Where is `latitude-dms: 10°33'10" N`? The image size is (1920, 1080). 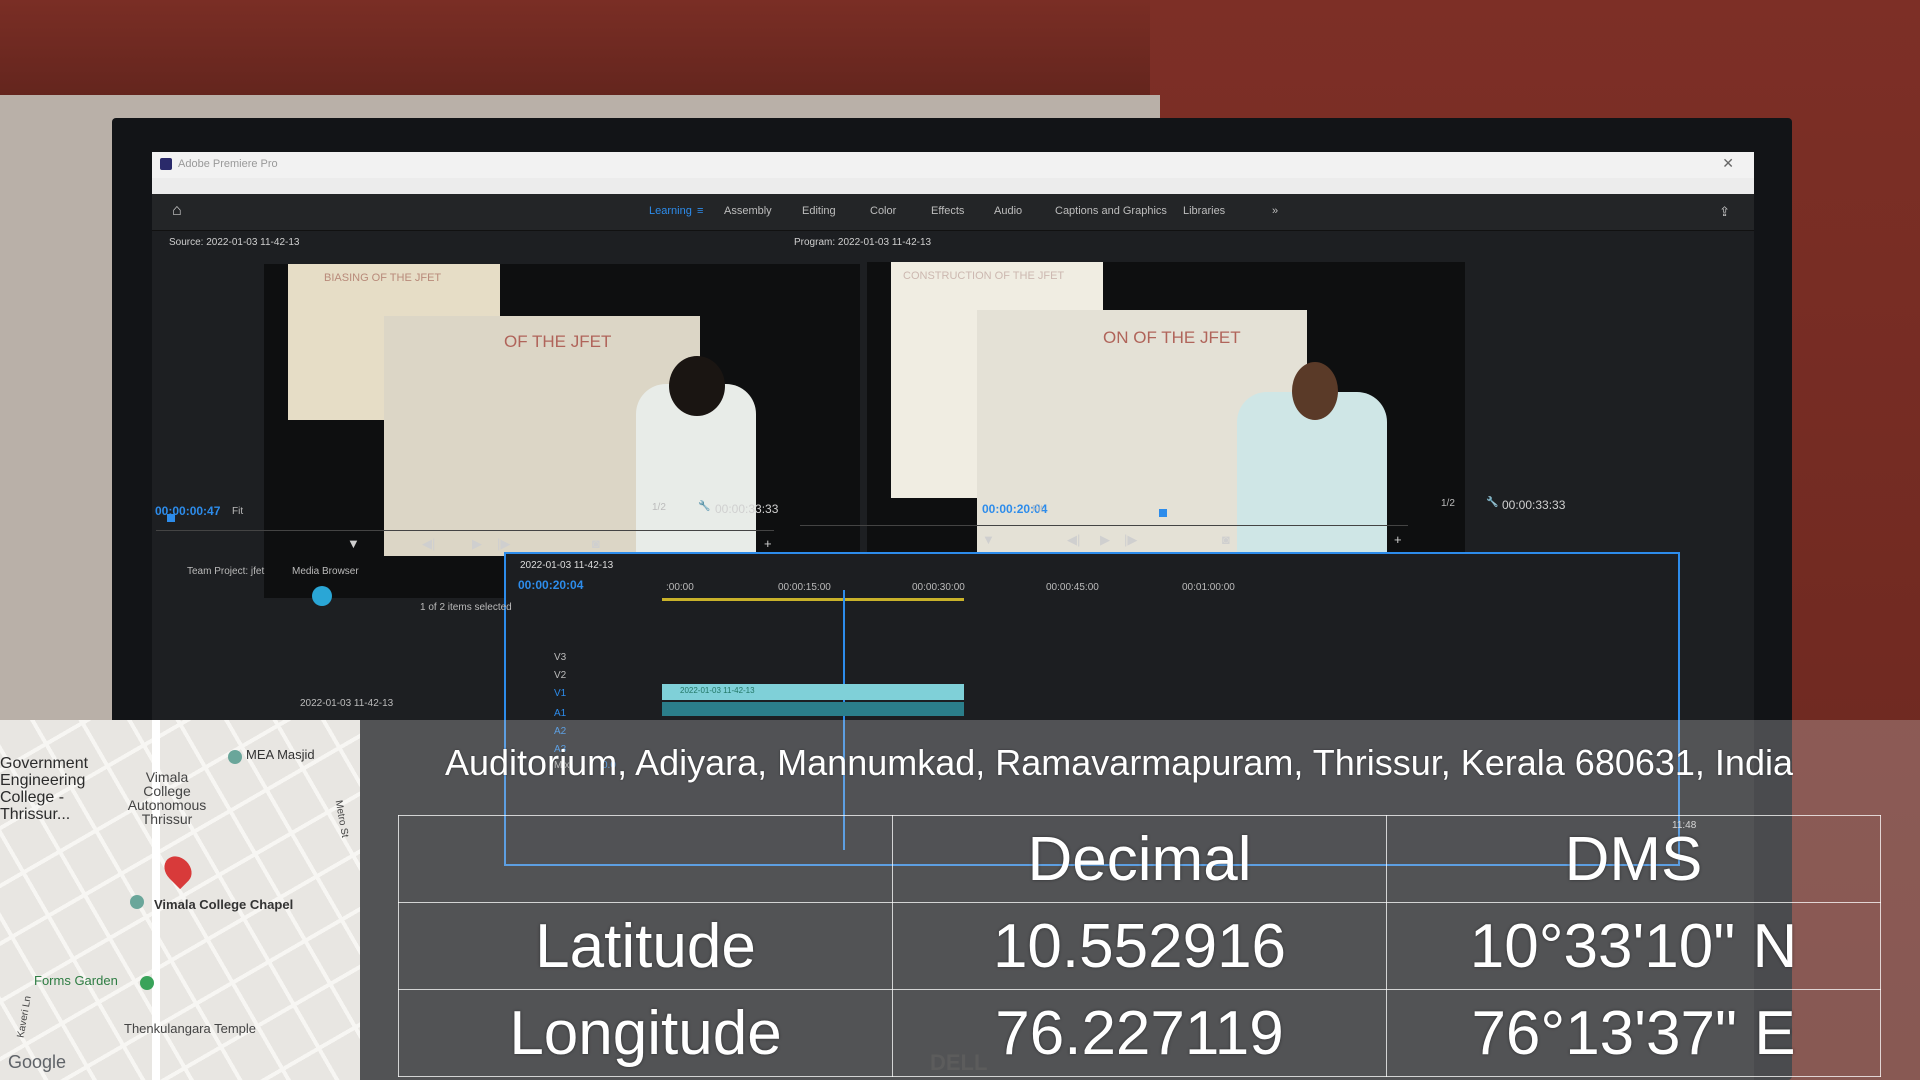 latitude-dms: 10°33'10" N is located at coordinates (1633, 946).